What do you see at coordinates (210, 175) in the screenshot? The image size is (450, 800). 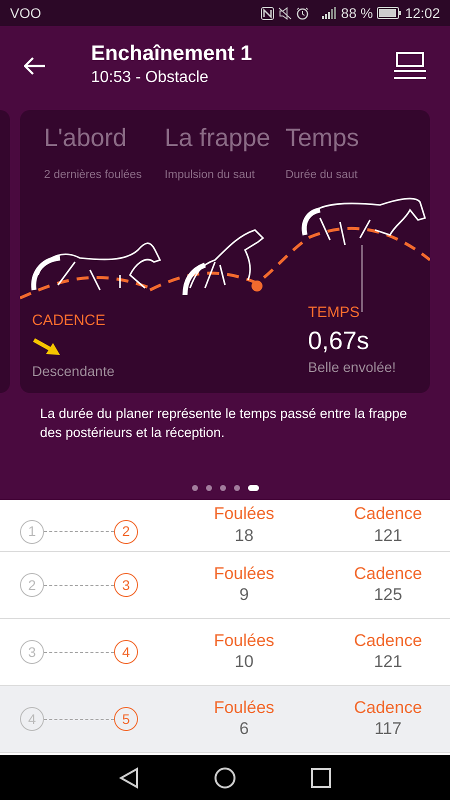 I see `phase-subtitle: Impulsion du saut` at bounding box center [210, 175].